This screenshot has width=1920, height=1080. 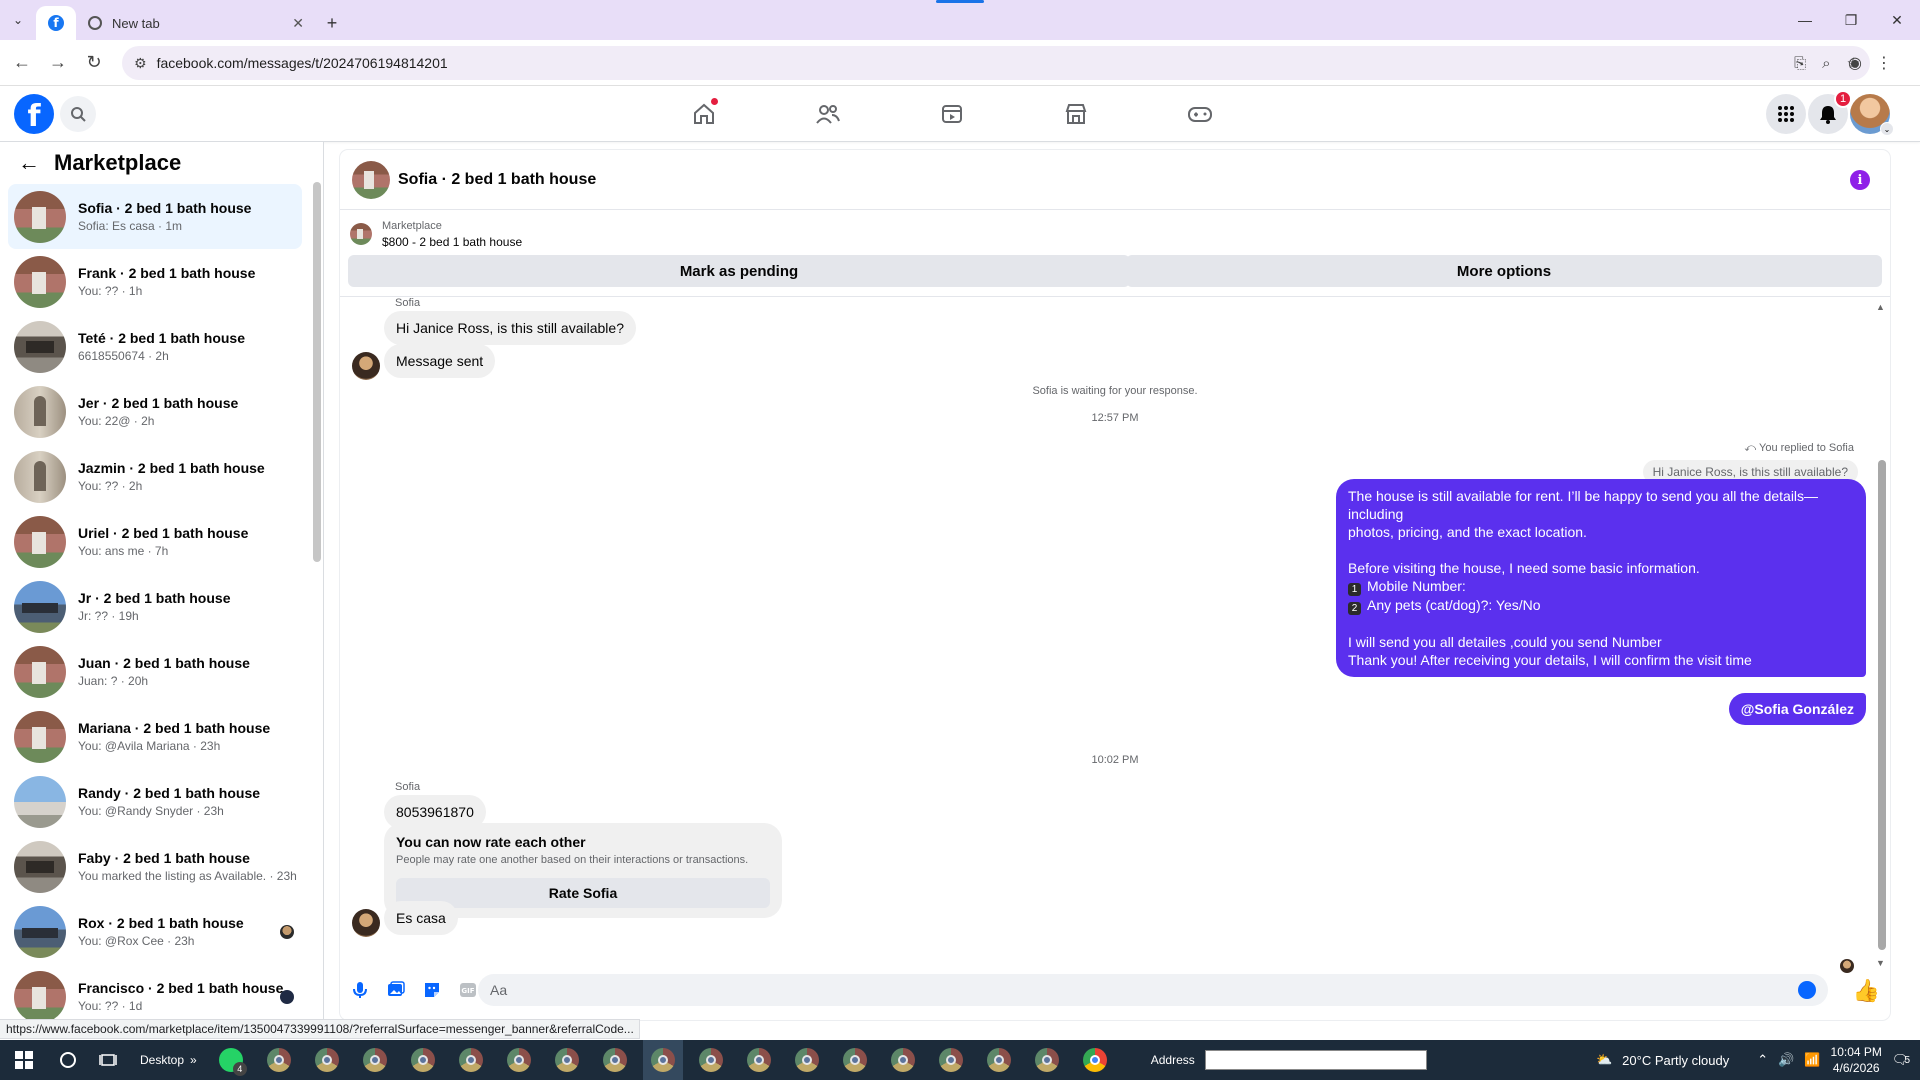 What do you see at coordinates (1786, 1060) in the screenshot?
I see `volume-icon: 🔊` at bounding box center [1786, 1060].